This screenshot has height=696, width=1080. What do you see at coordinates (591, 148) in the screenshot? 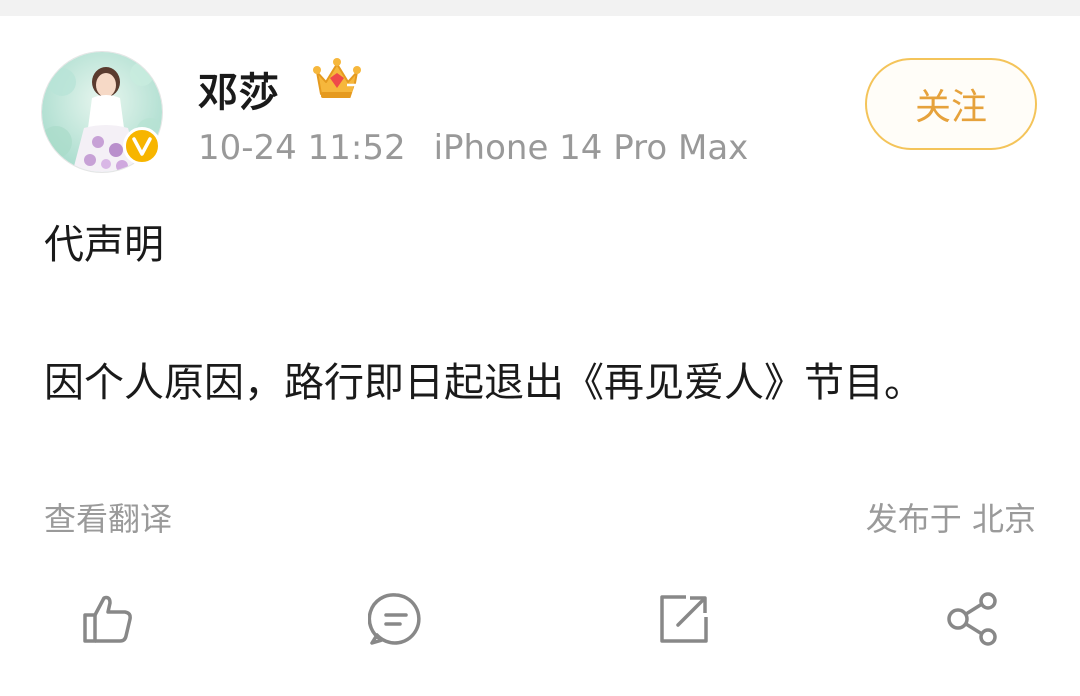
I see `post-device: iPhone 14 Pro Max` at bounding box center [591, 148].